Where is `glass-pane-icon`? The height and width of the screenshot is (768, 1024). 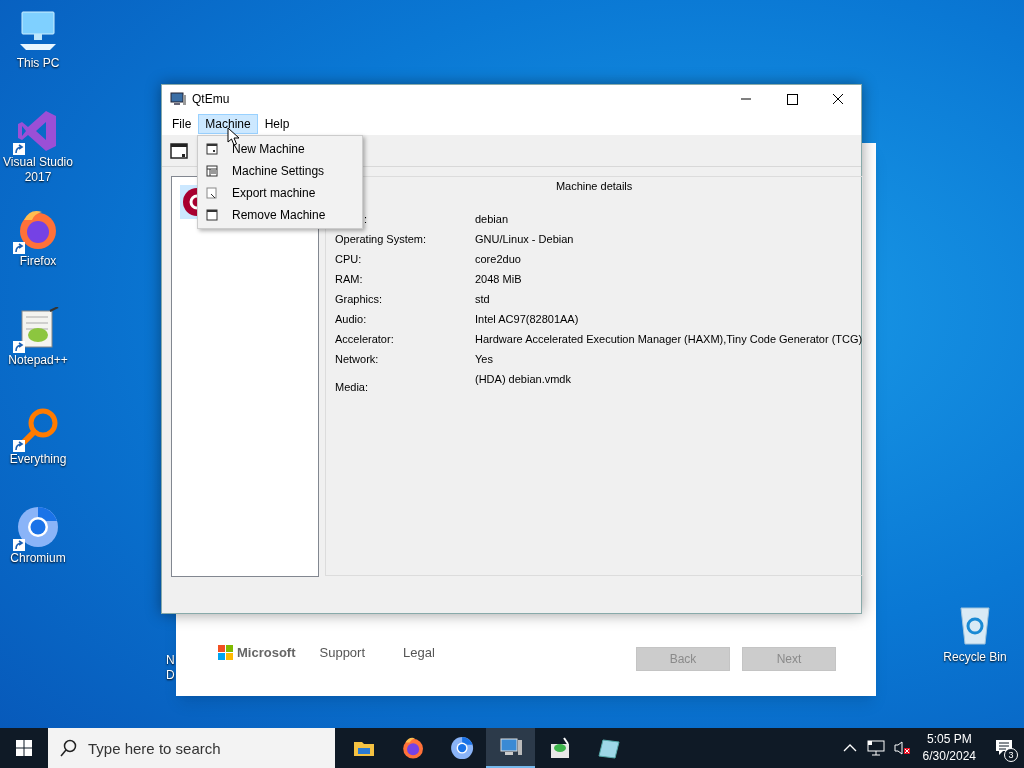
glass-pane-icon is located at coordinates (608, 748).